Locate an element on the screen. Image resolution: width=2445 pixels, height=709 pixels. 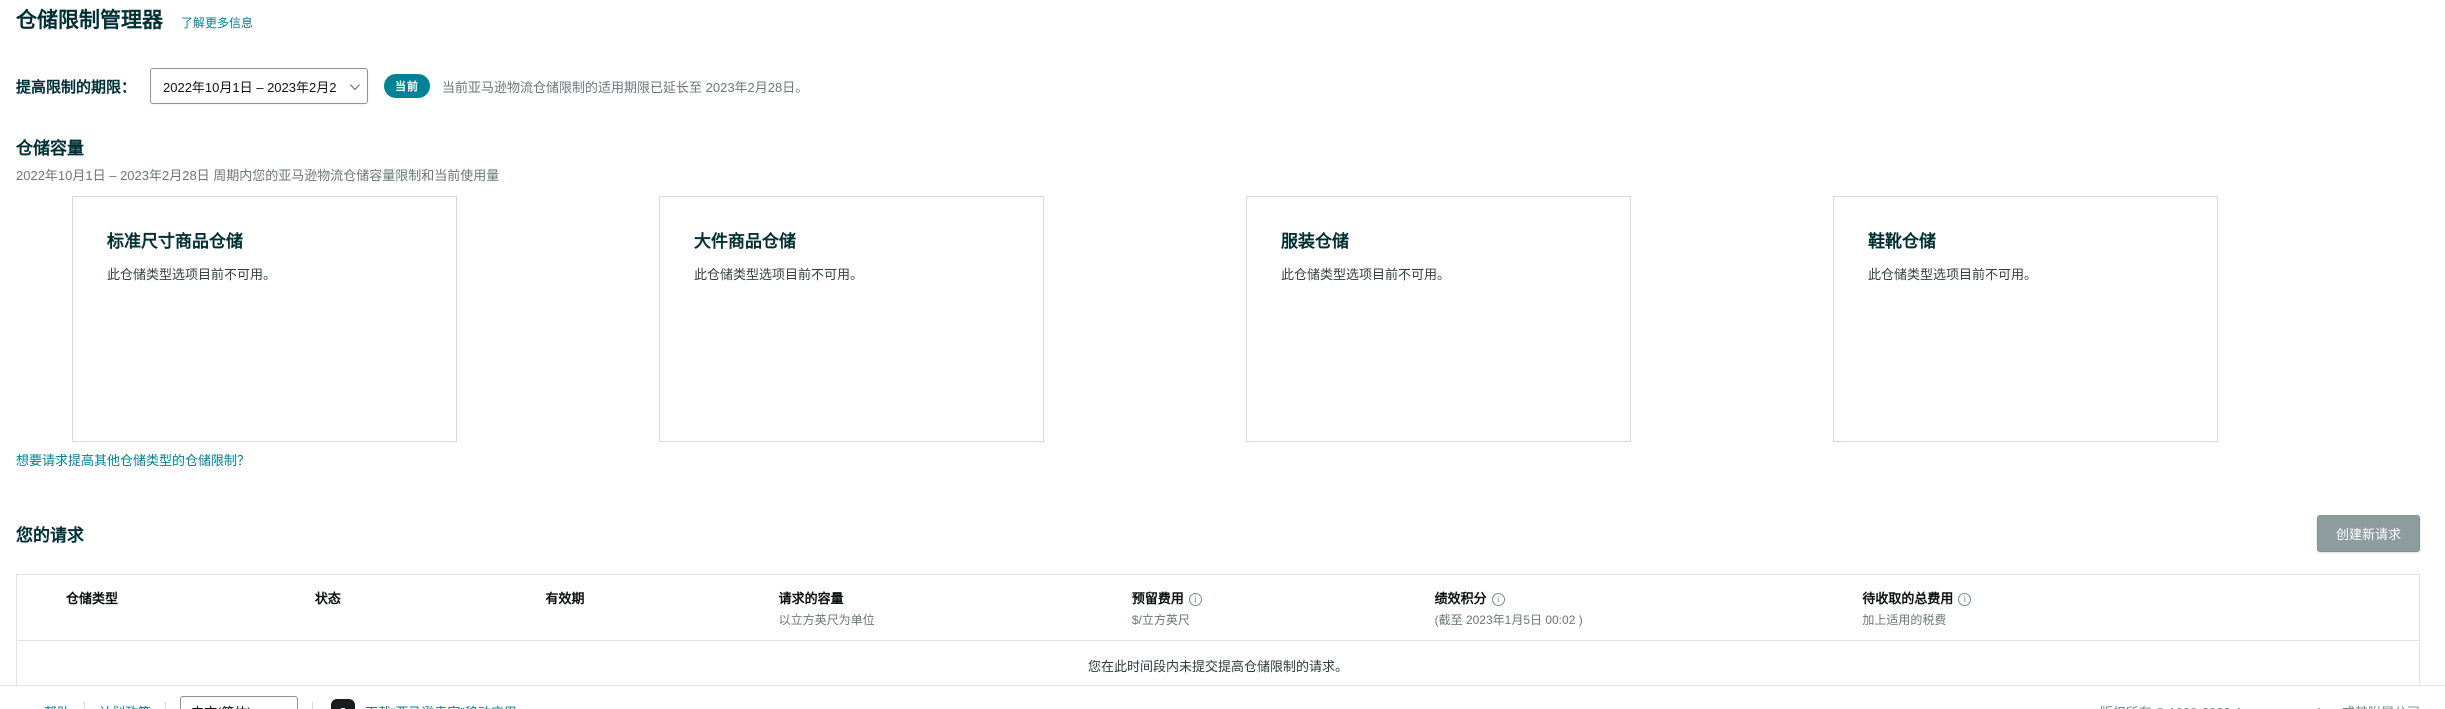
storage-card-title: 服装仓储 is located at coordinates (1315, 241).